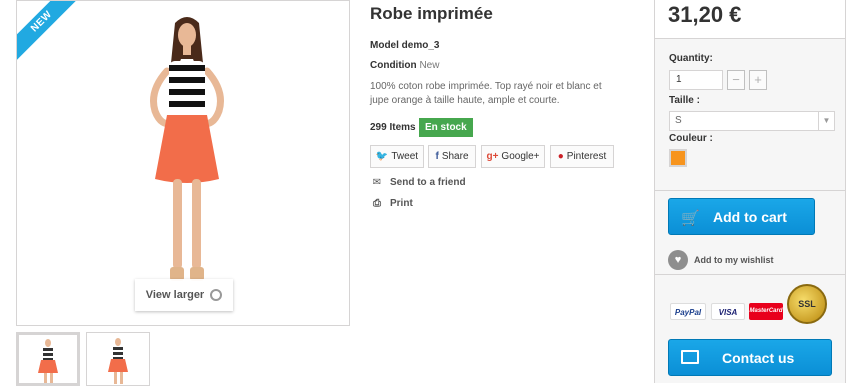  I want to click on envelope-icon: ✉, so click(377, 182).